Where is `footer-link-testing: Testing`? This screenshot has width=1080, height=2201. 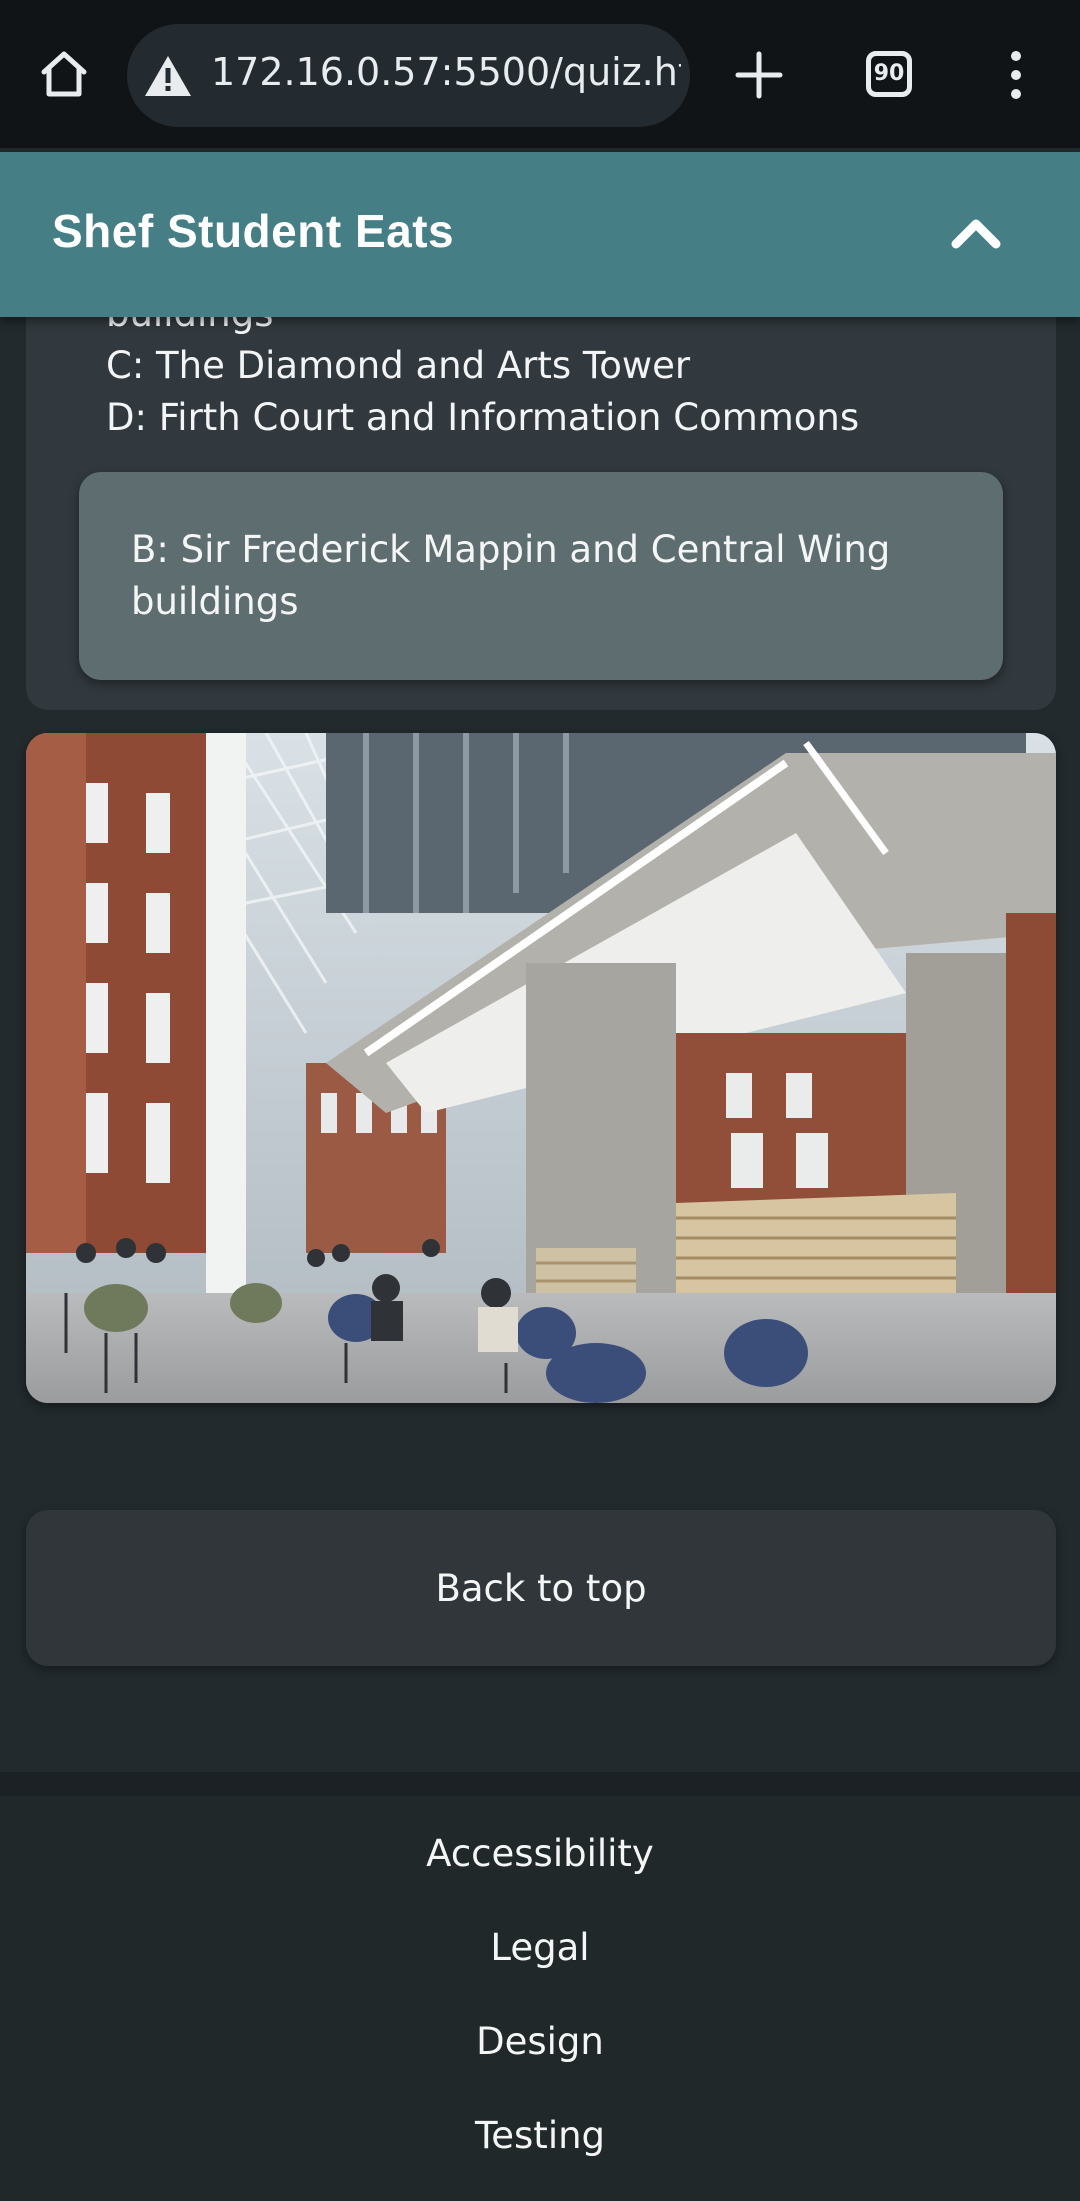 footer-link-testing: Testing is located at coordinates (540, 2135).